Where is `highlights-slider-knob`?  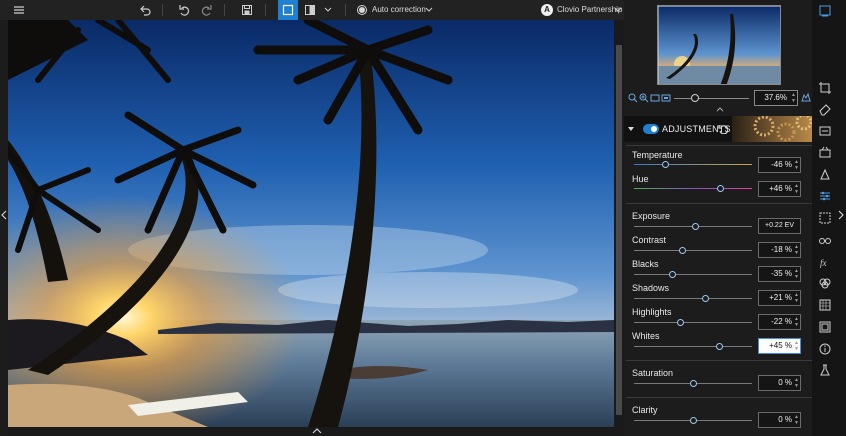
highlights-slider-knob is located at coordinates (680, 322).